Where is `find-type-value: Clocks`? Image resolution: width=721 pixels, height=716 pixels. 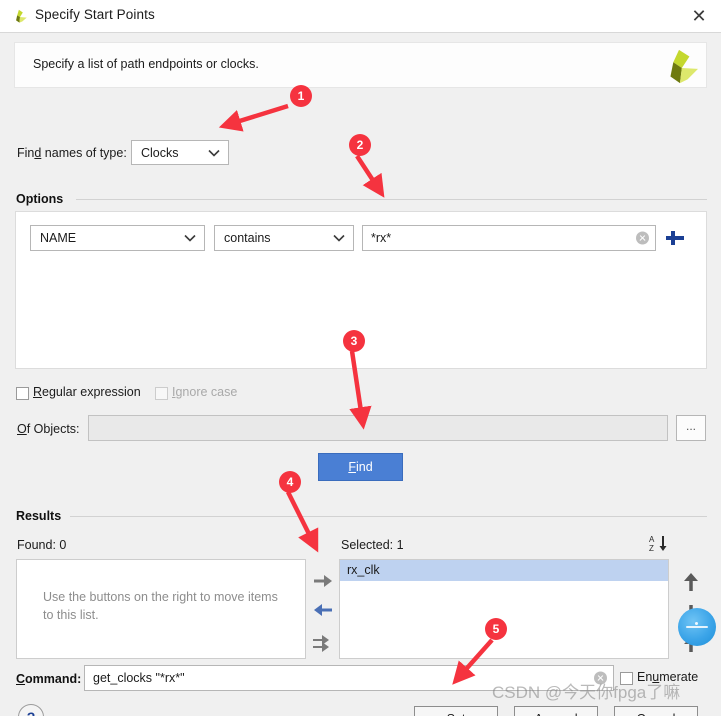
find-type-value: Clocks is located at coordinates (160, 152).